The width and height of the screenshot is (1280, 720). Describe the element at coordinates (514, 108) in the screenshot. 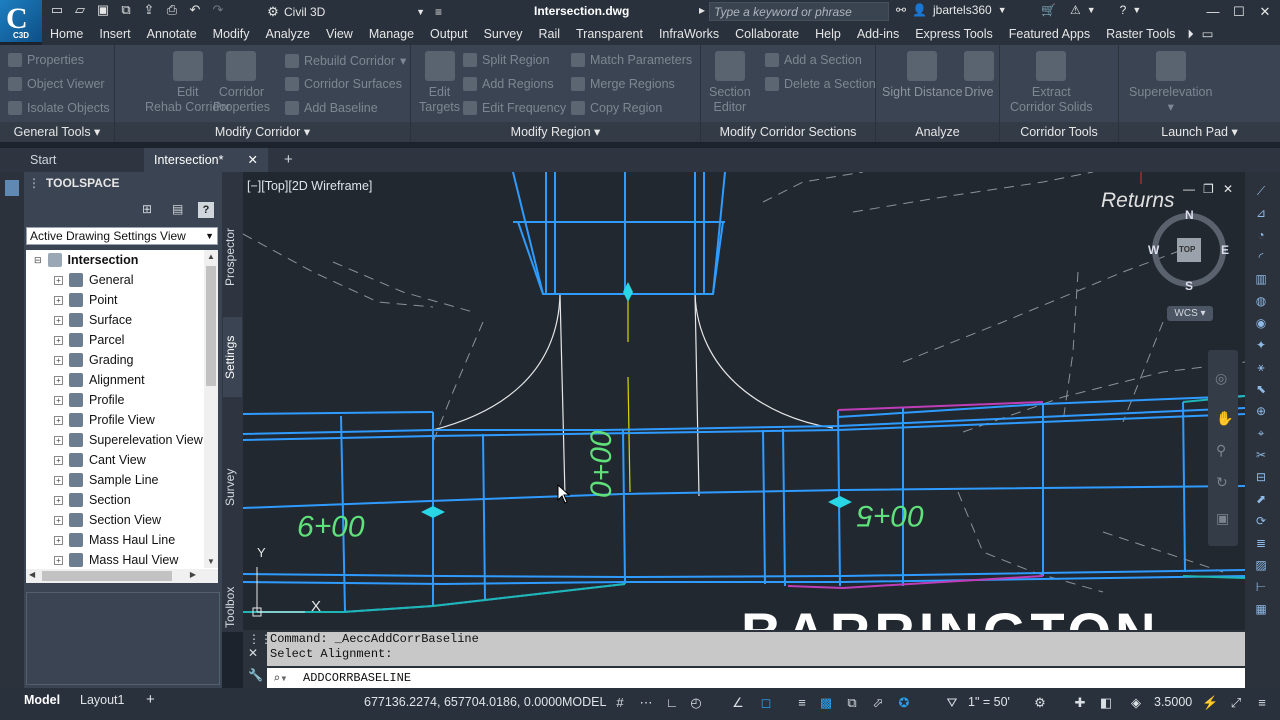

I see `edit-frequency-button: Edit Frequency` at that location.